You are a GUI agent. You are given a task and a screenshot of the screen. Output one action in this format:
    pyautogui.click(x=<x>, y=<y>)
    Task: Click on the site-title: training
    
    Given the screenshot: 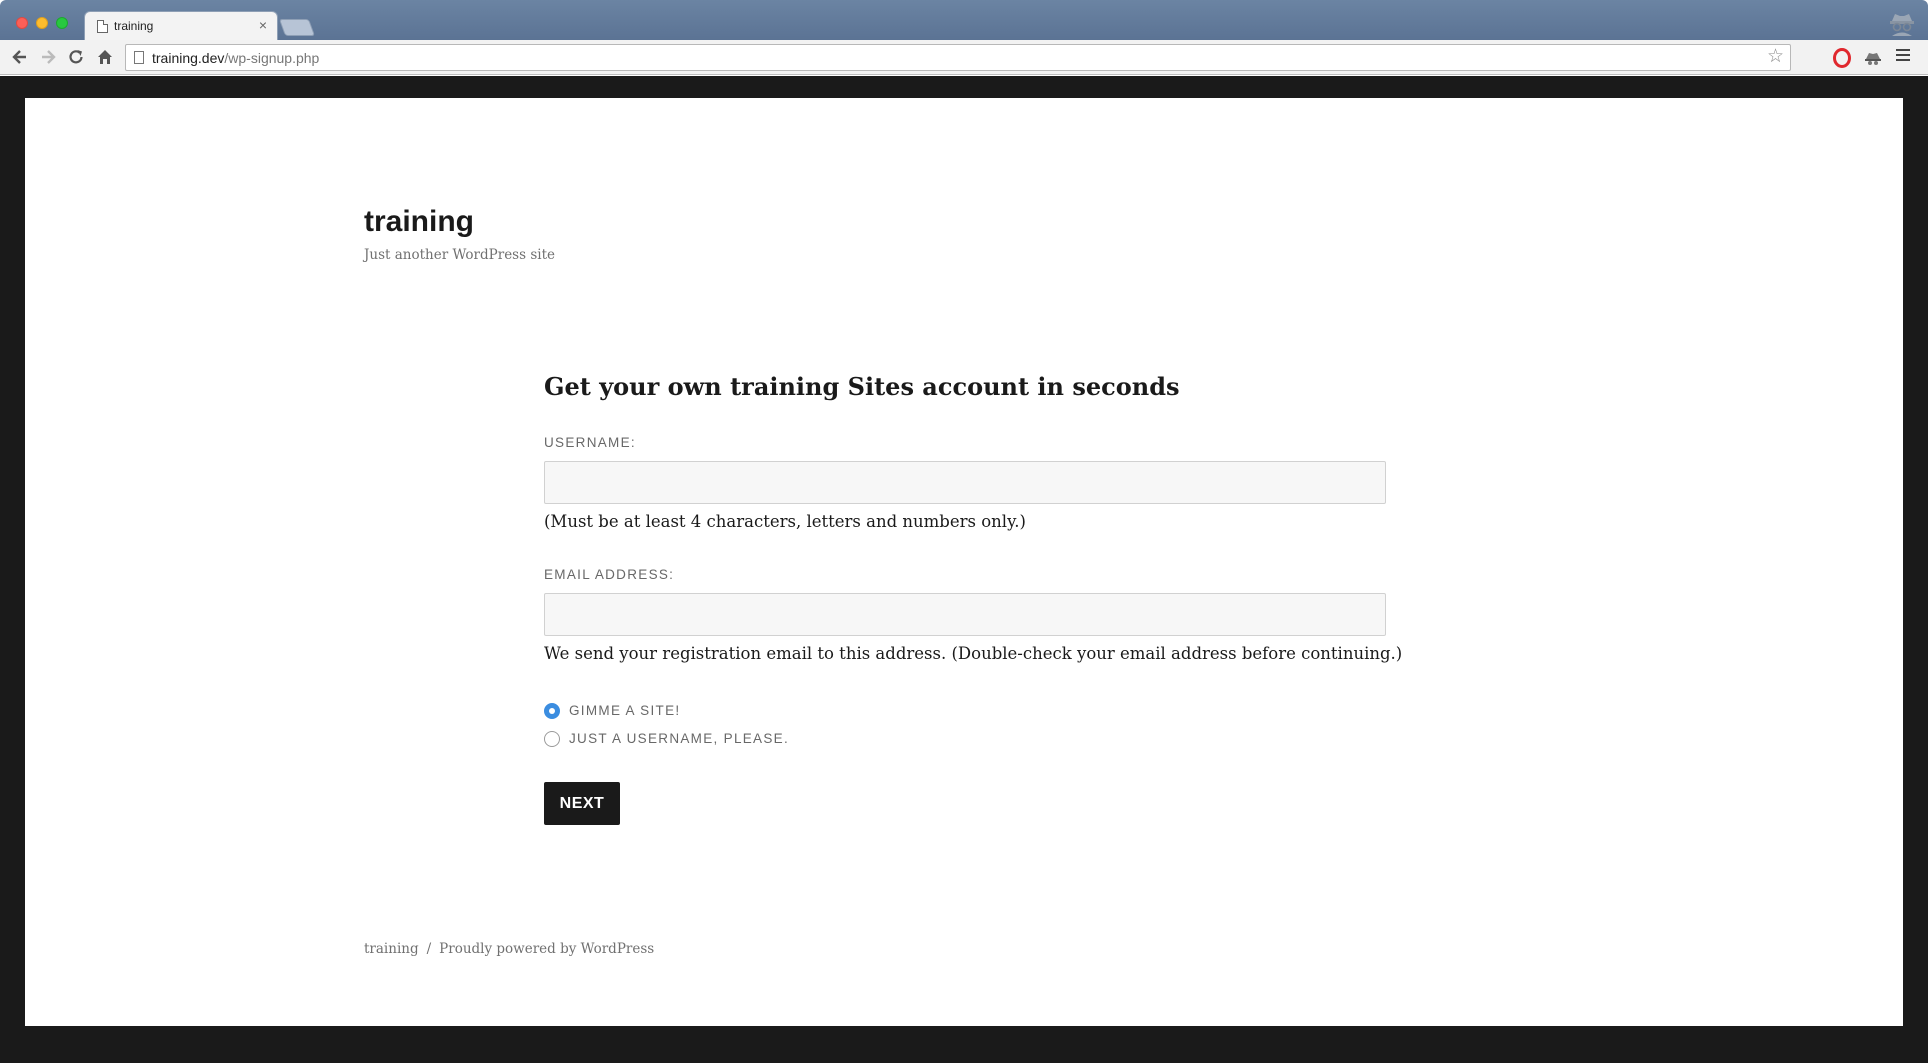 What is the action you would take?
    pyautogui.click(x=419, y=222)
    